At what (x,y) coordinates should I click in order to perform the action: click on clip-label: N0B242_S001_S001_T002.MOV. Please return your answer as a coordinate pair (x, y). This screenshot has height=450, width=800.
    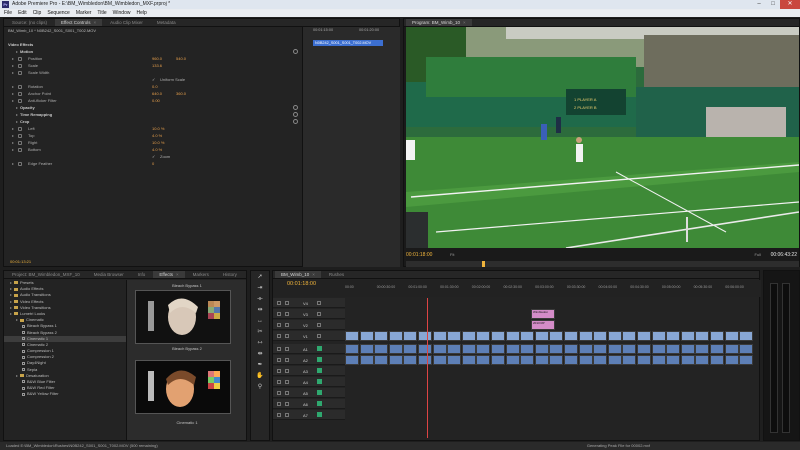
    Looking at the image, I should click on (348, 43).